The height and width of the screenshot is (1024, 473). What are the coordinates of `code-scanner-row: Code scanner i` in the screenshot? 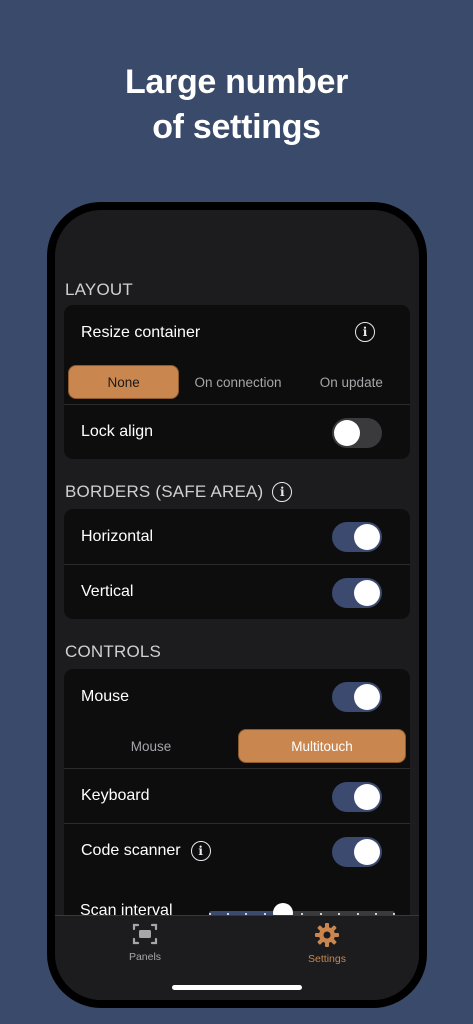 It's located at (237, 850).